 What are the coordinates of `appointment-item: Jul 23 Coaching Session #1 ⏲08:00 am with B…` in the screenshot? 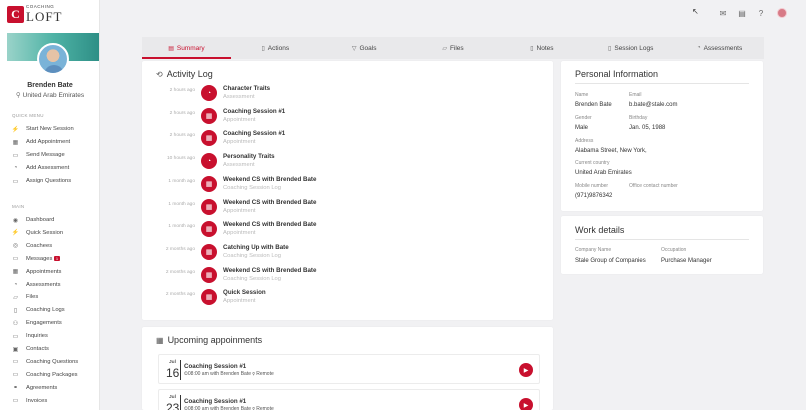 It's located at (349, 399).